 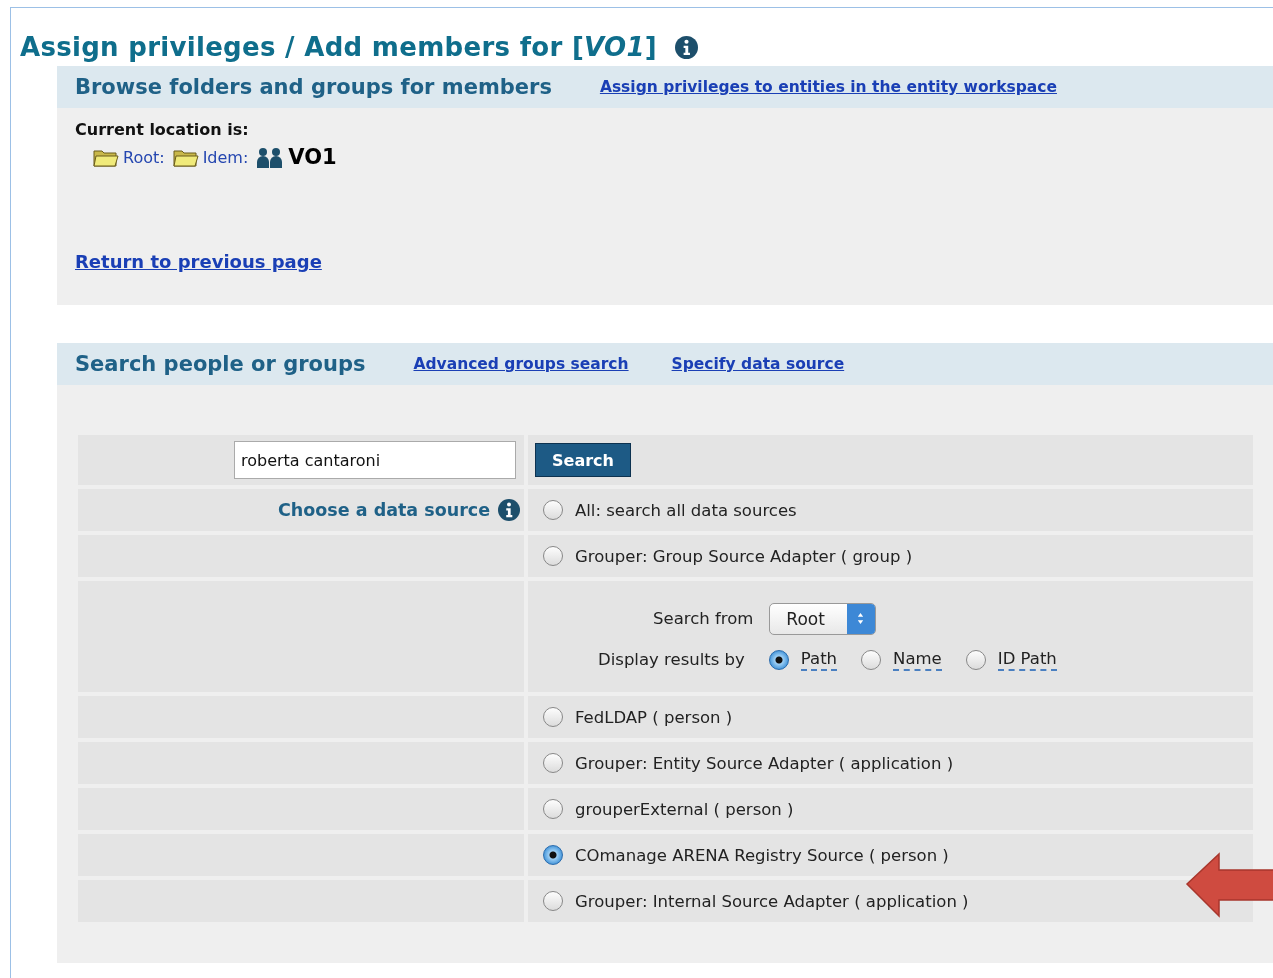 What do you see at coordinates (860, 618) in the screenshot?
I see `stepper-icon` at bounding box center [860, 618].